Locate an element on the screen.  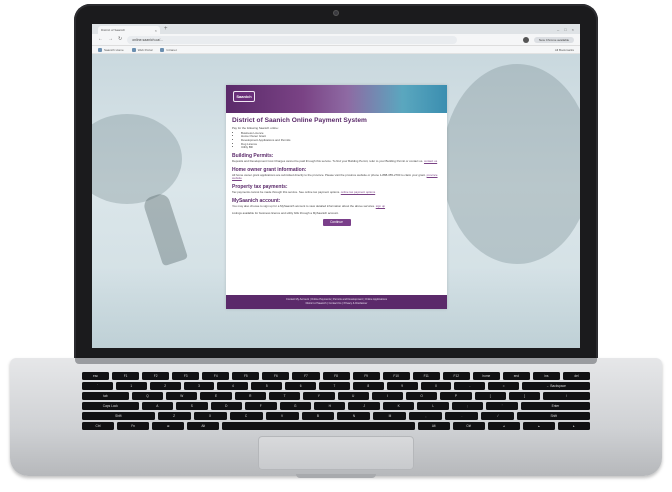
keyboard-key: O is located at coordinates (422, 396).